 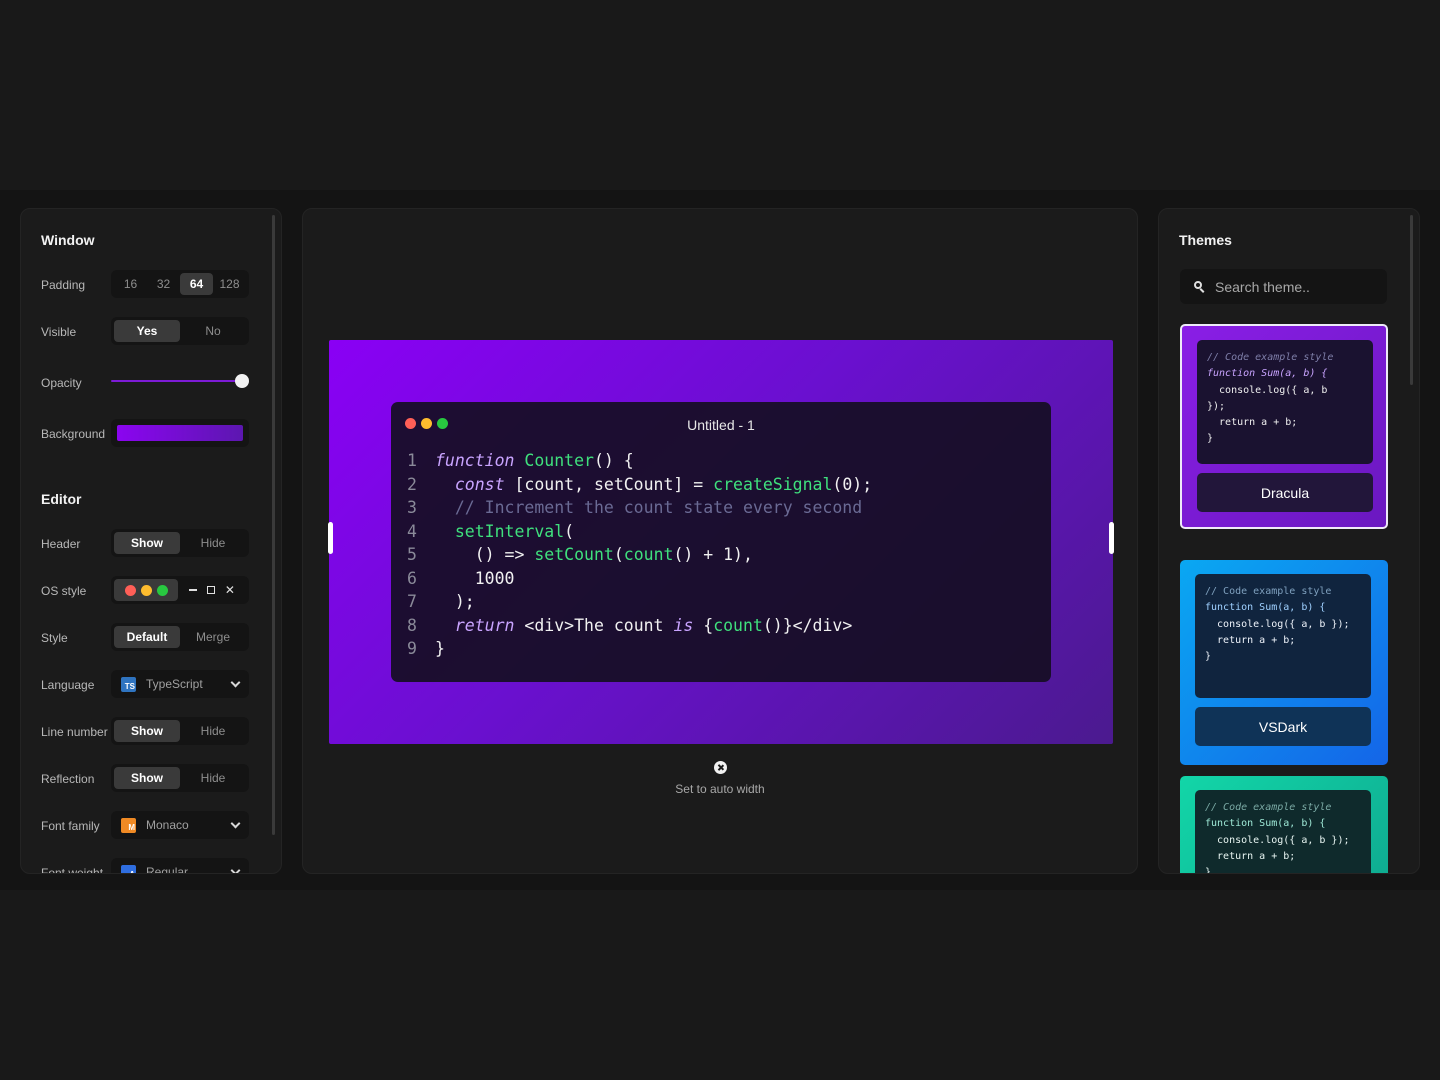 What do you see at coordinates (720, 778) in the screenshot?
I see `auto-width-control: Set to auto width` at bounding box center [720, 778].